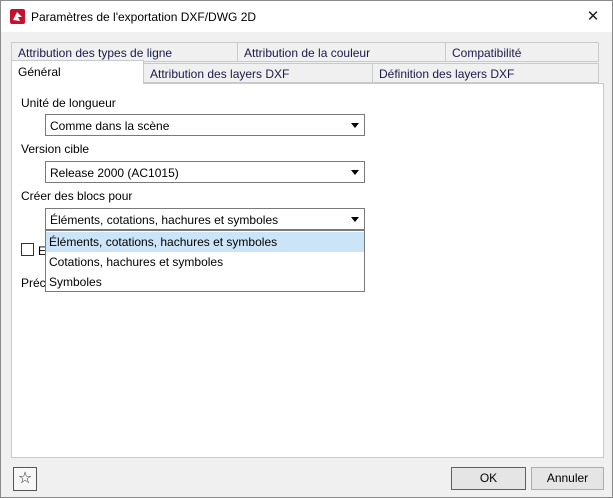 The height and width of the screenshot is (498, 613). I want to click on dropdown-option: Symboles, so click(205, 282).